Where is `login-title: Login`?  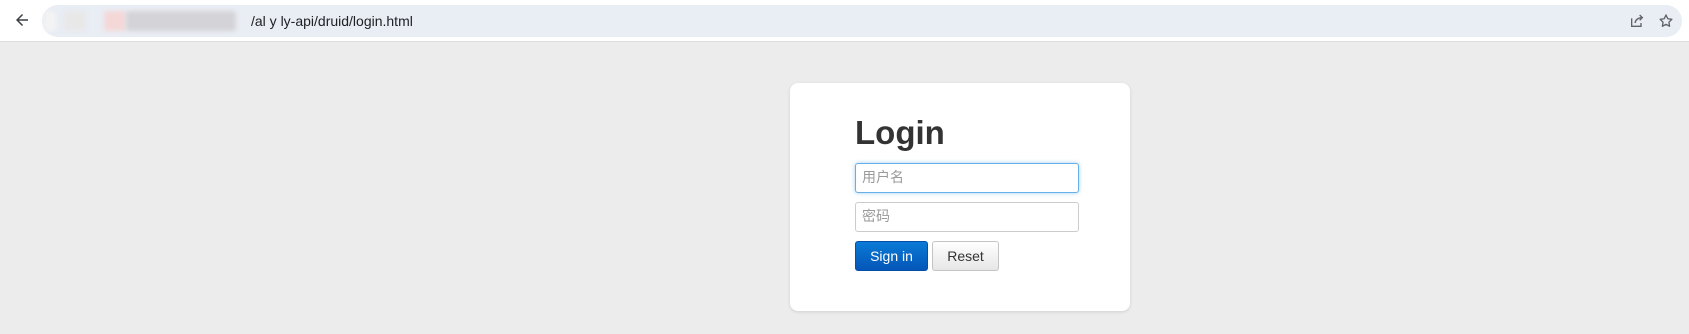 login-title: Login is located at coordinates (900, 132).